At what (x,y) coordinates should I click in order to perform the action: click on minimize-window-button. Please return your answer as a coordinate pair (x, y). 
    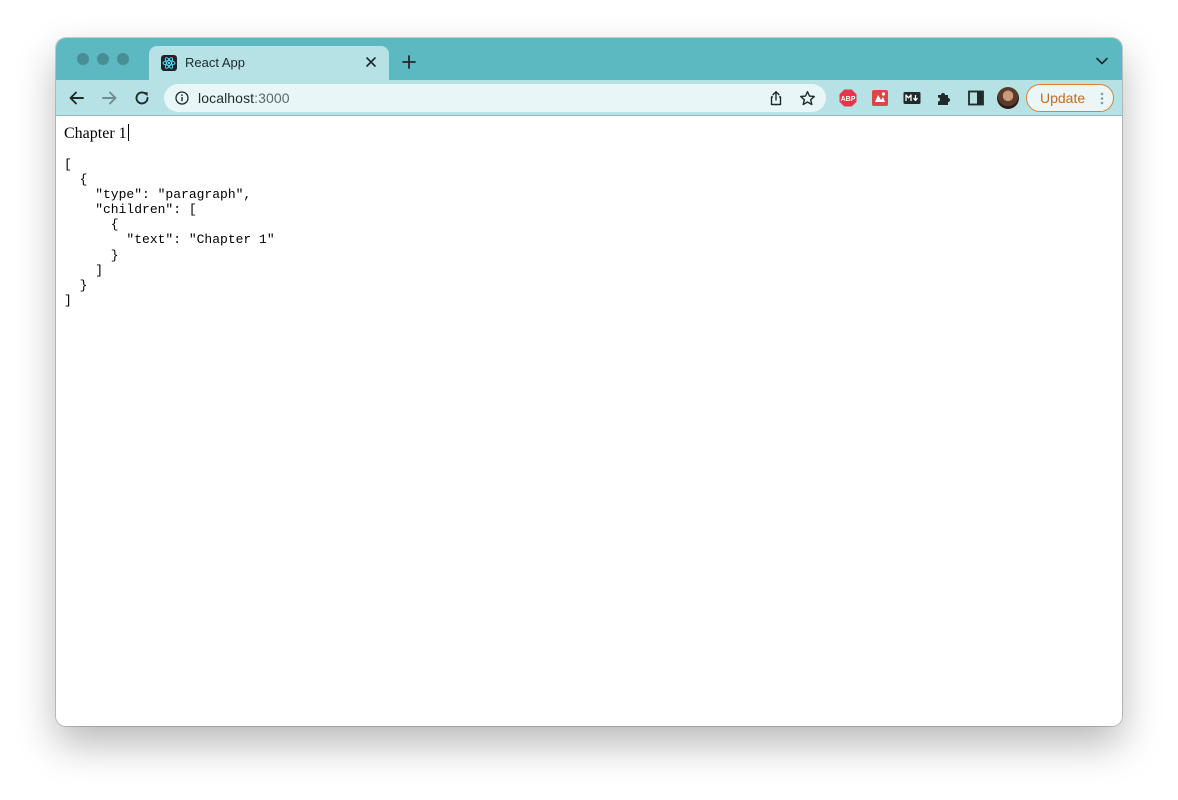
    Looking at the image, I should click on (103, 59).